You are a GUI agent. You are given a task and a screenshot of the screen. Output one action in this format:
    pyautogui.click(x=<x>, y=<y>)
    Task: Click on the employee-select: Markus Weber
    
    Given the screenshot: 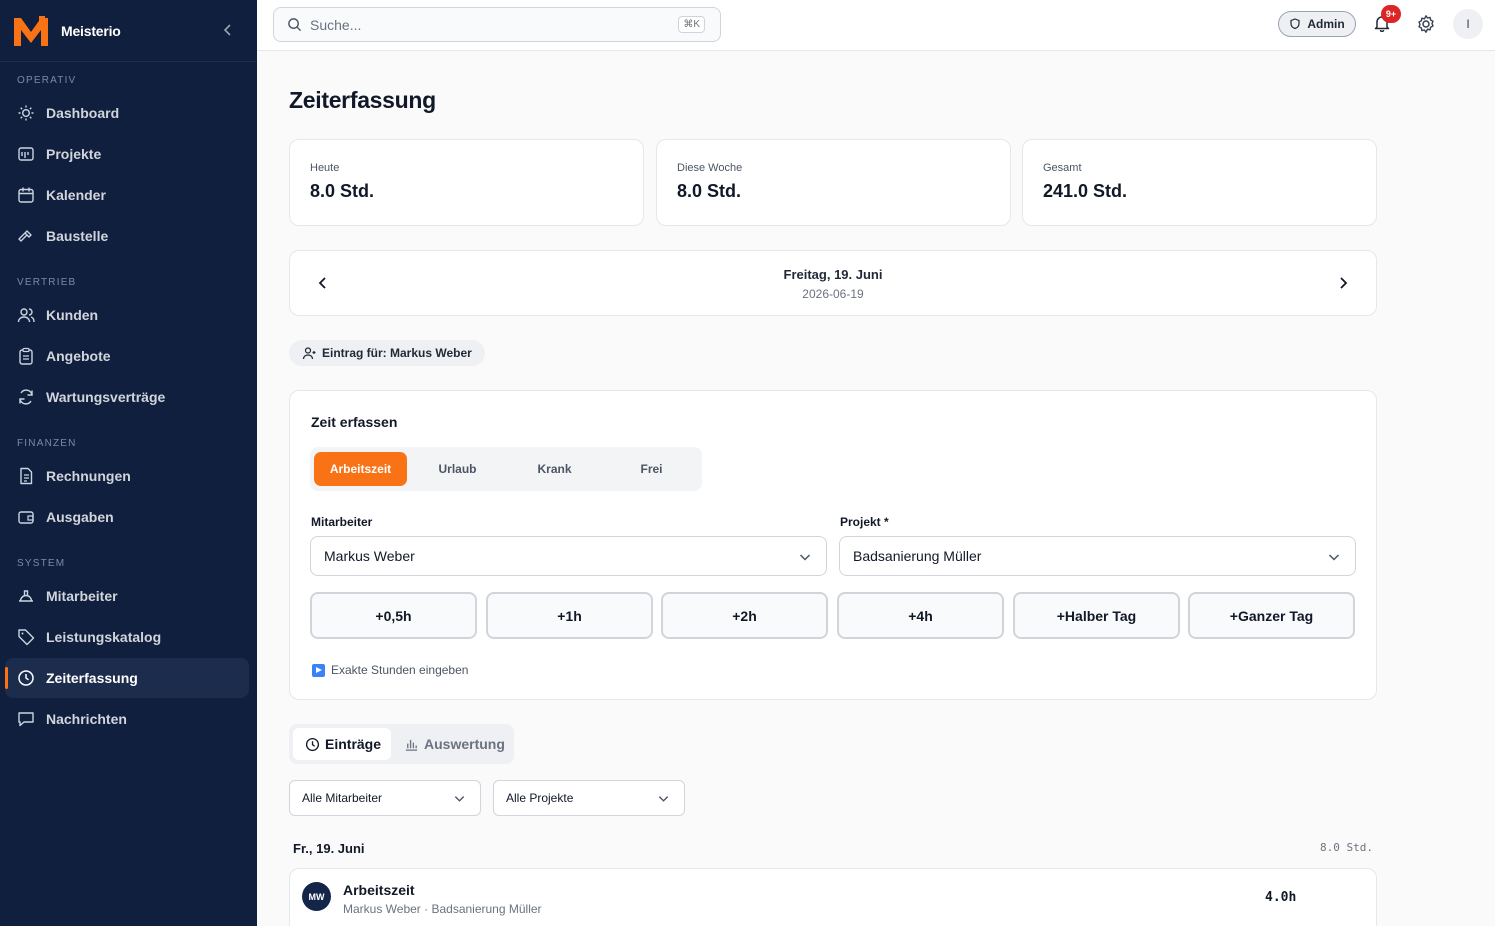 What is the action you would take?
    pyautogui.click(x=568, y=556)
    